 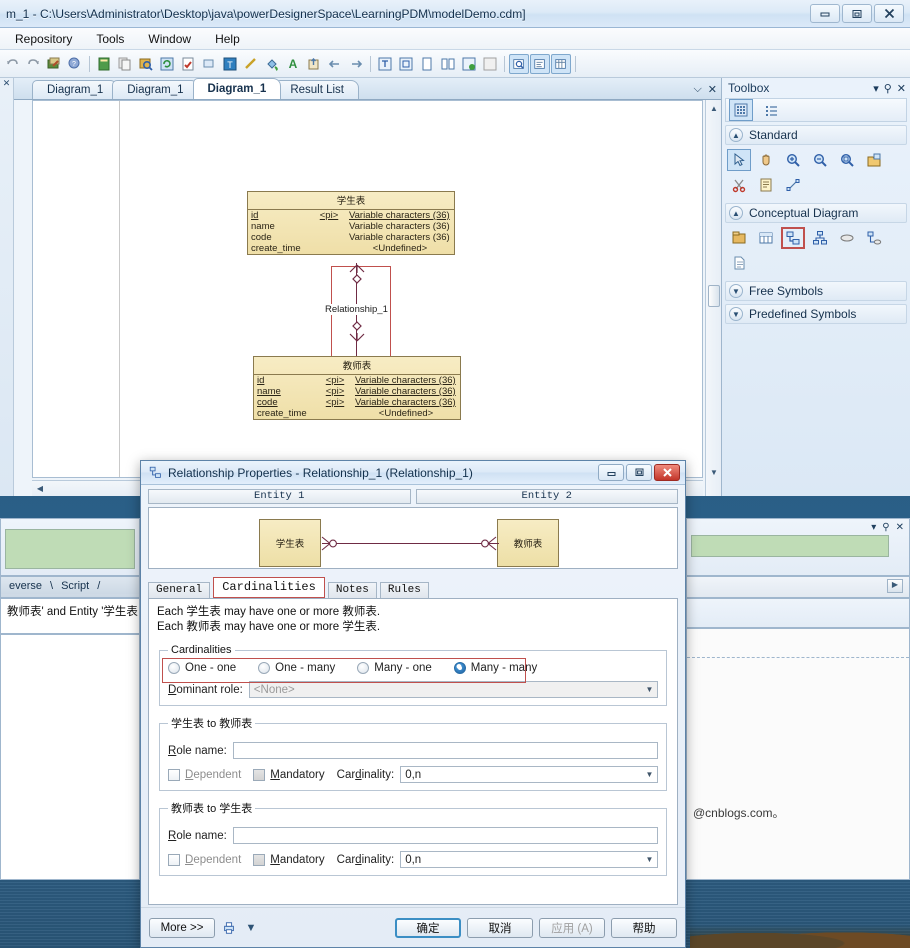 What do you see at coordinates (793, 160) in the screenshot?
I see `zoom-in-icon` at bounding box center [793, 160].